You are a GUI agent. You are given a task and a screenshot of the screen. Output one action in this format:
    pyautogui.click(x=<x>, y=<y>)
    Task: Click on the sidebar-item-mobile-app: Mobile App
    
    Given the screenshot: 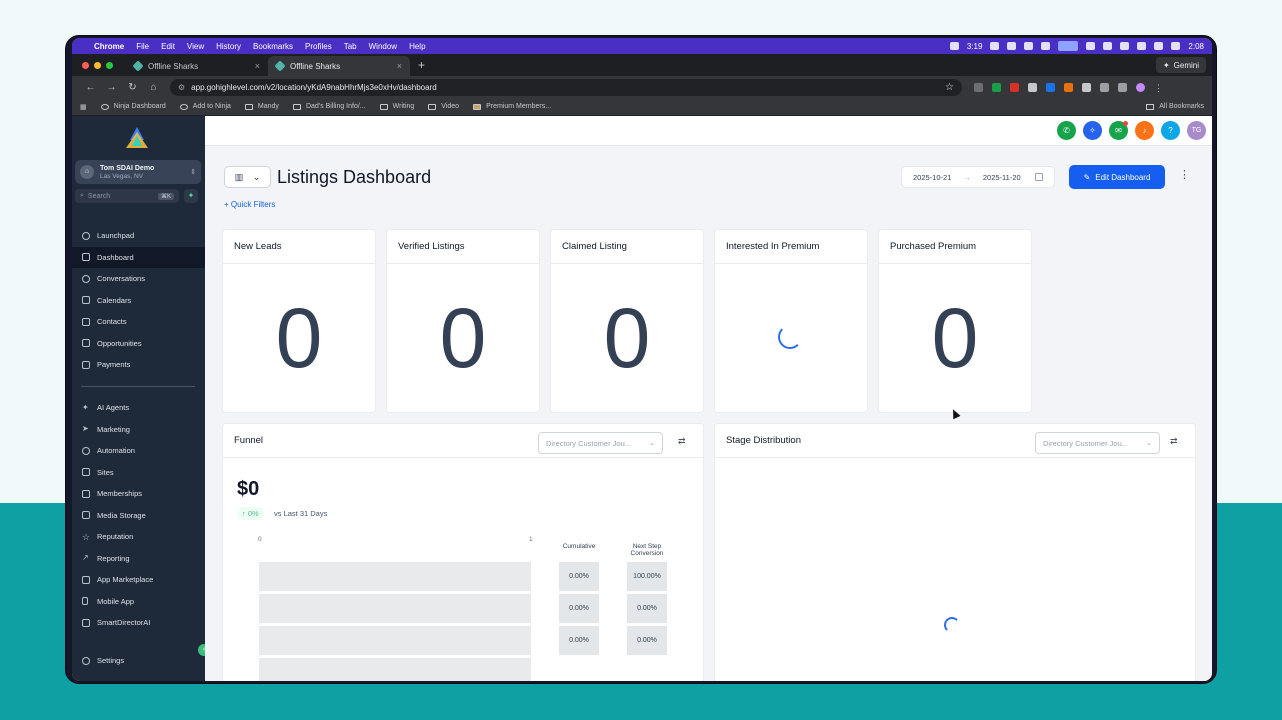 What is the action you would take?
    pyautogui.click(x=138, y=602)
    